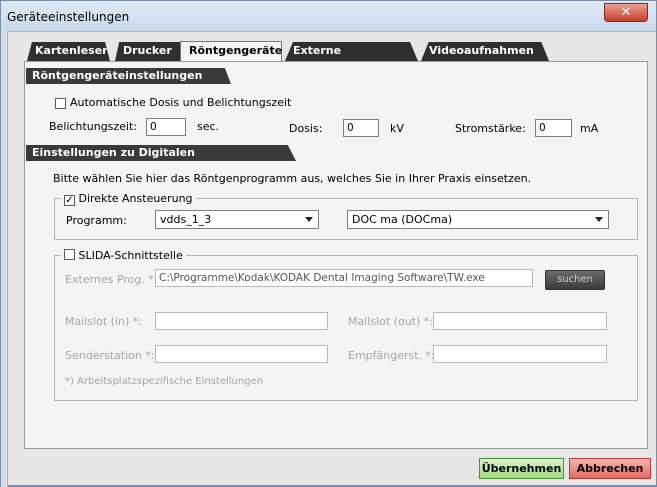 Image resolution: width=657 pixels, height=487 pixels. I want to click on close-icon: ✕, so click(626, 12).